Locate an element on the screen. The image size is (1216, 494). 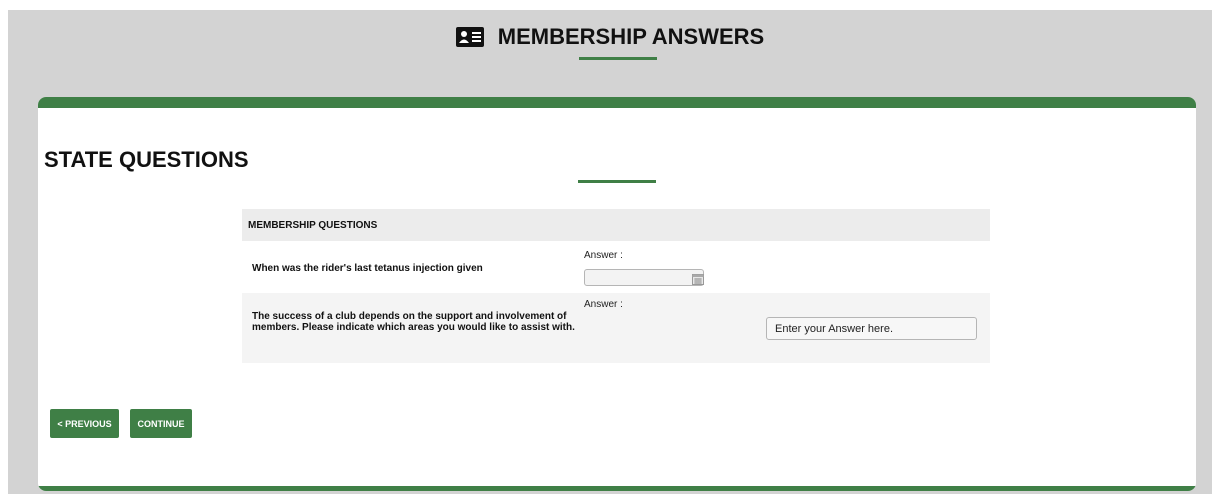
id-card-icon is located at coordinates (469, 37).